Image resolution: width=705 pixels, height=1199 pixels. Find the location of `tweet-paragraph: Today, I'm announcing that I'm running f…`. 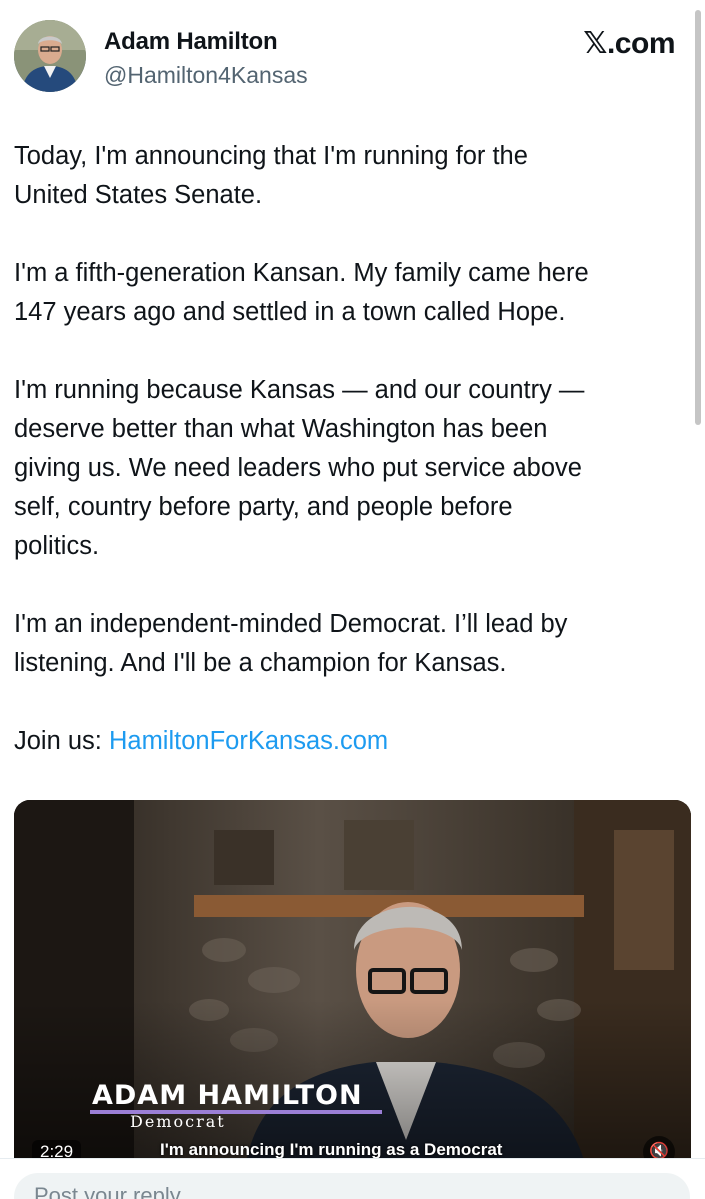

tweet-paragraph: Today, I'm announcing that I'm running f… is located at coordinates (271, 175).